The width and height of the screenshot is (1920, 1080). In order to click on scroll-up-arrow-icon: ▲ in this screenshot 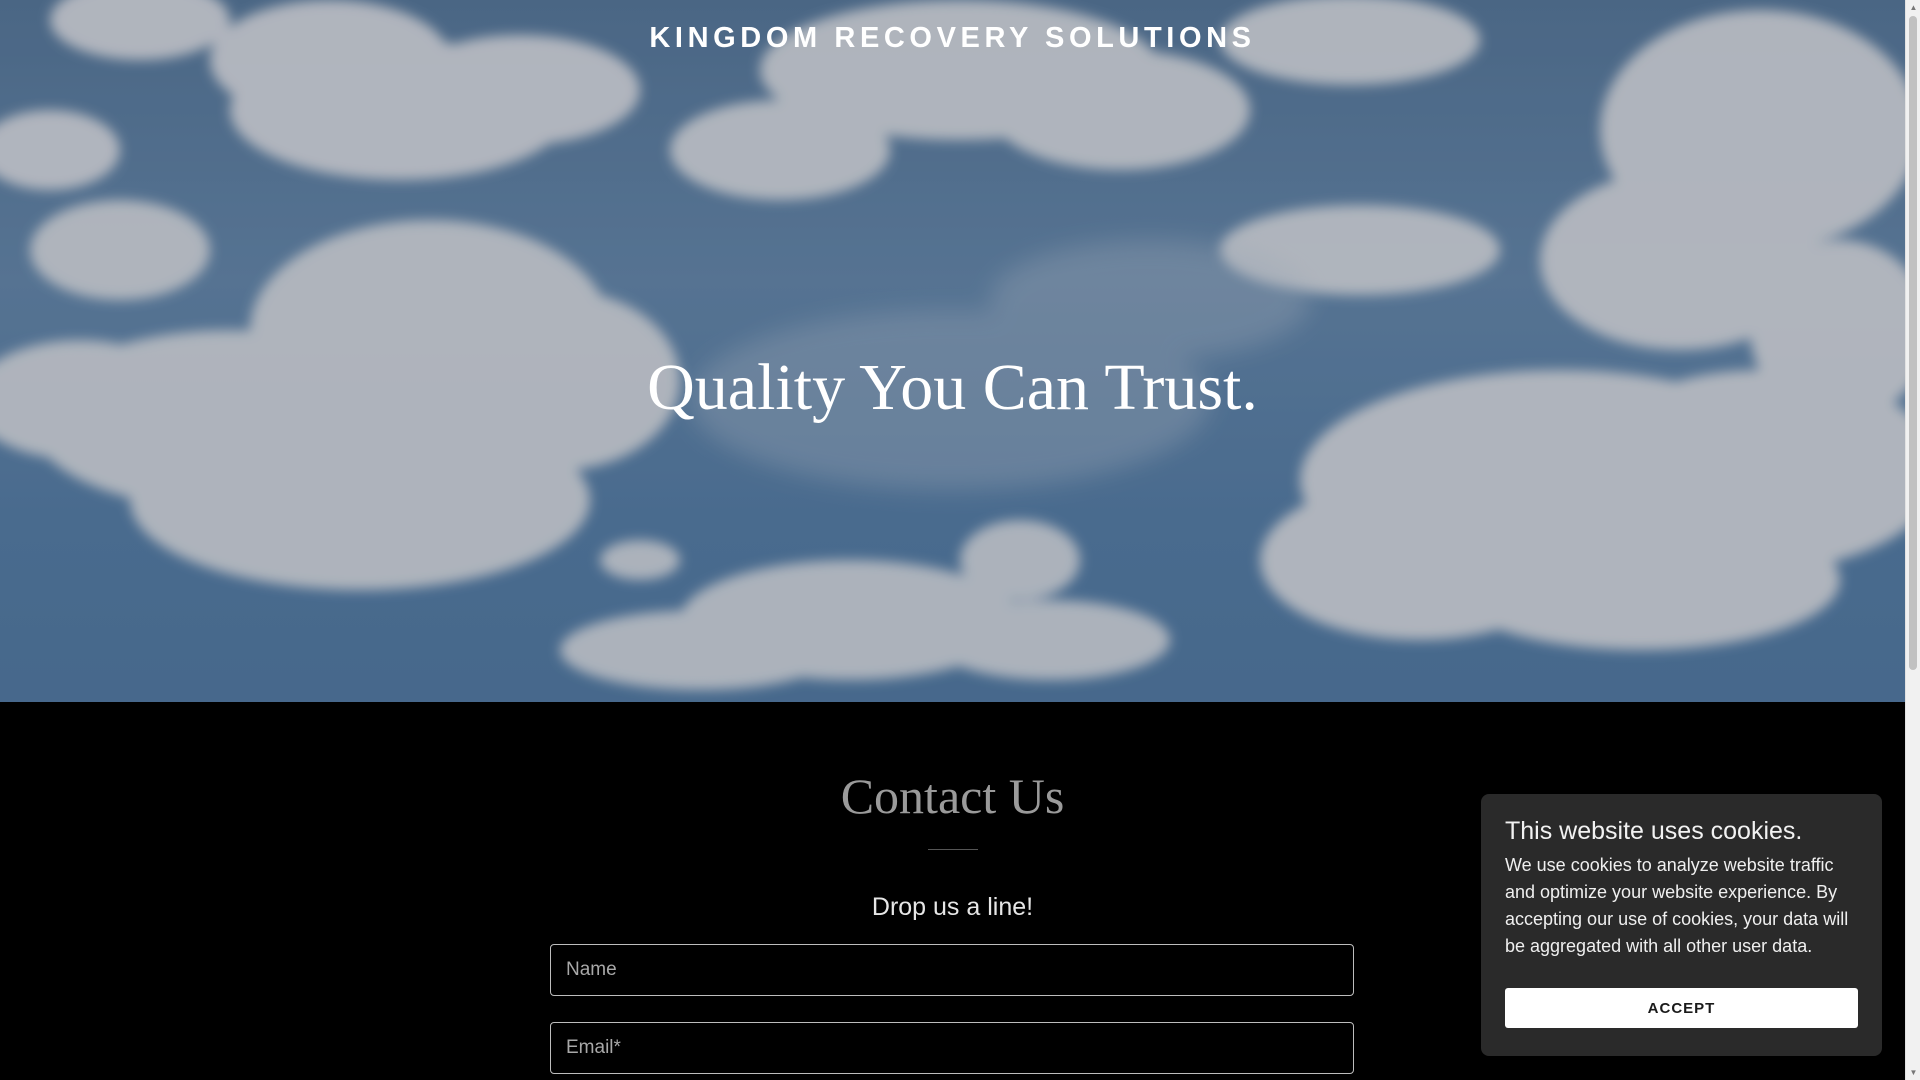, I will do `click(1913, 7)`.